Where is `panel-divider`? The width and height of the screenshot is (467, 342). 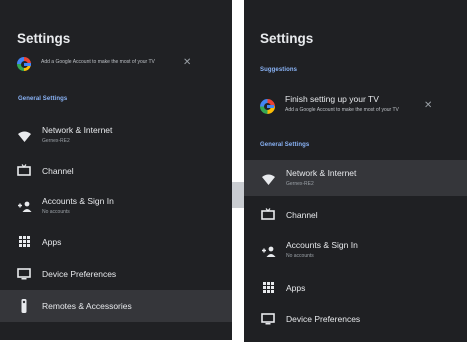
panel-divider is located at coordinates (238, 171).